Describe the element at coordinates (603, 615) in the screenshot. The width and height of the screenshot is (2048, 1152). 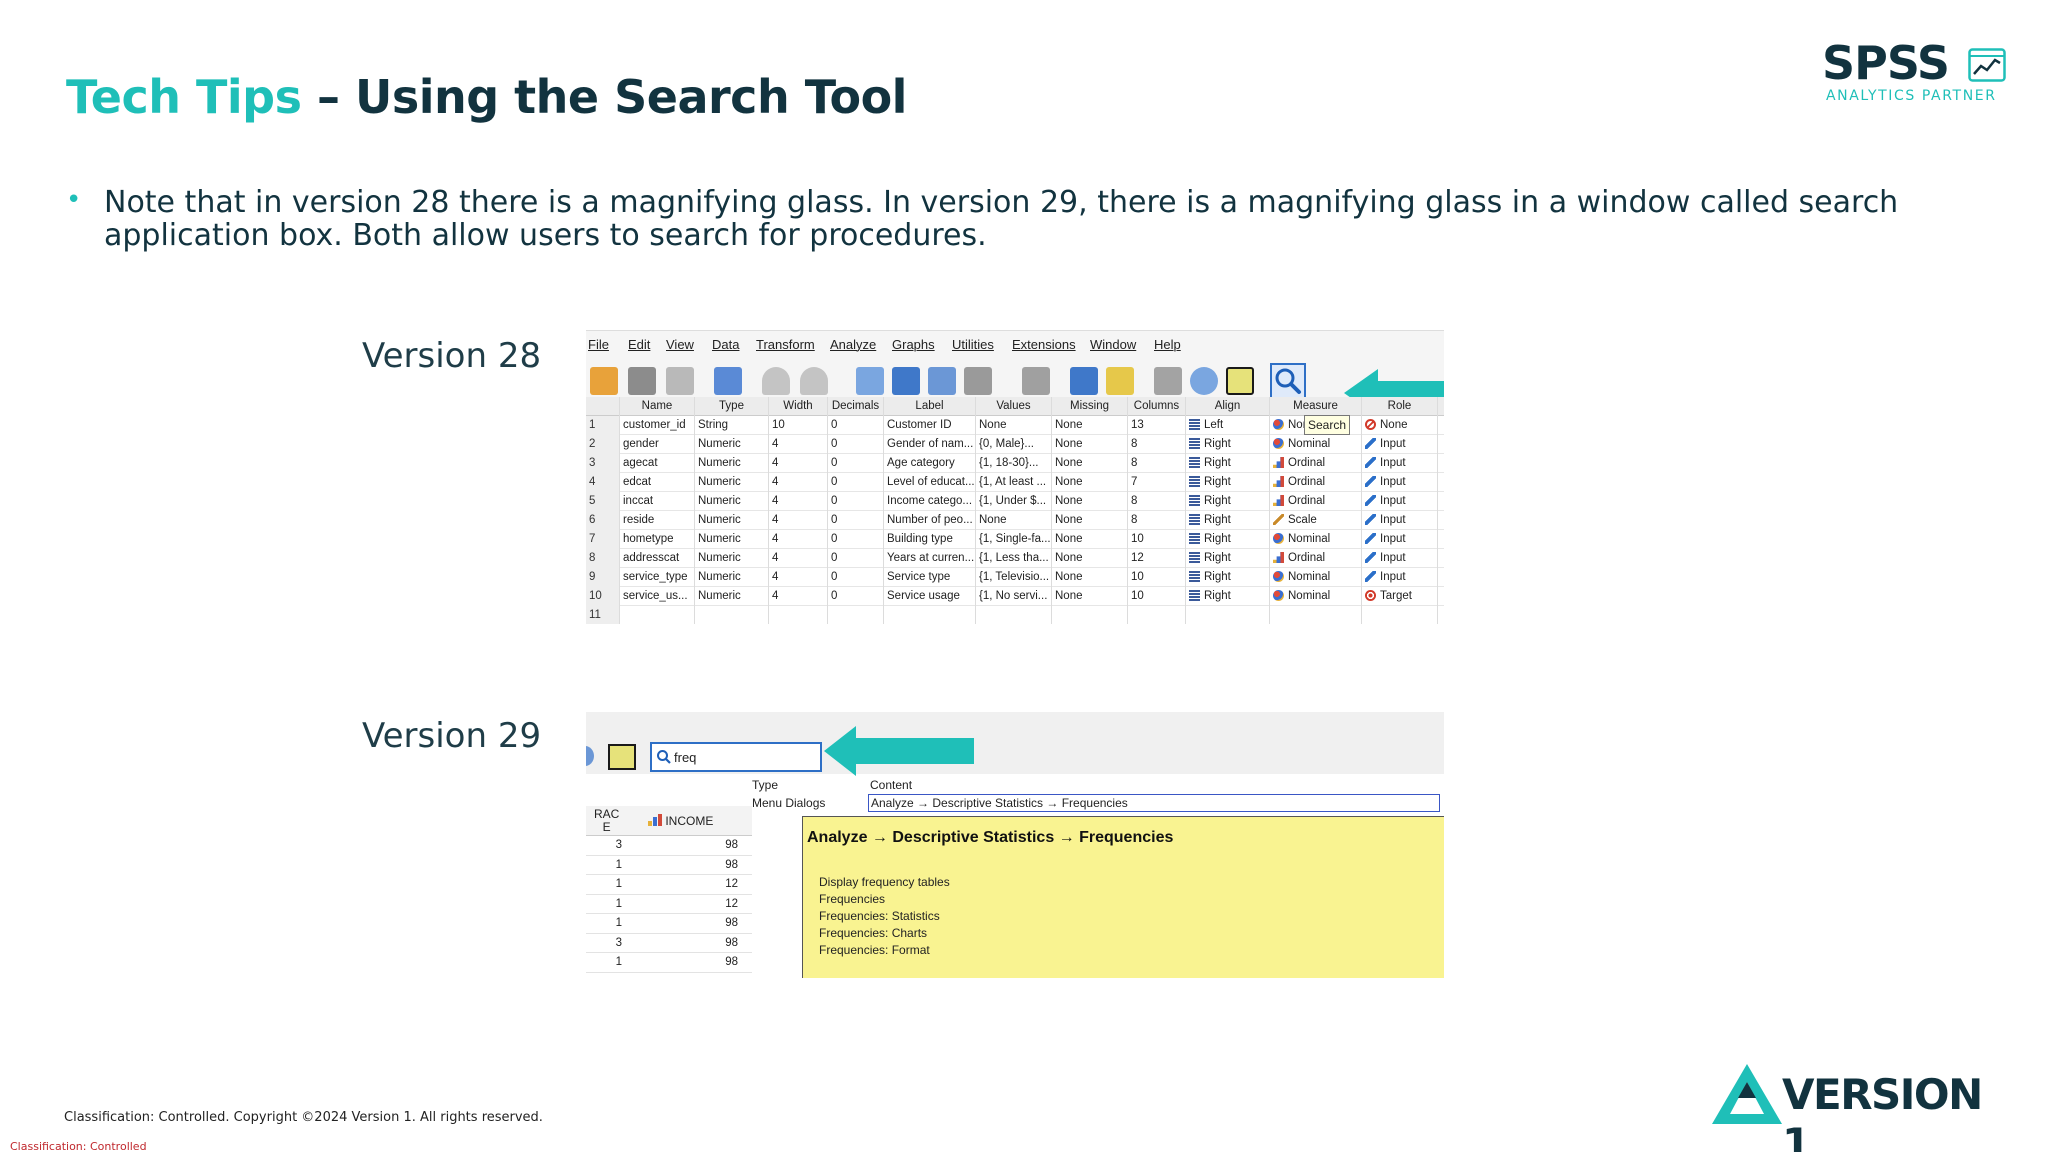
I see `row-number: 11` at that location.